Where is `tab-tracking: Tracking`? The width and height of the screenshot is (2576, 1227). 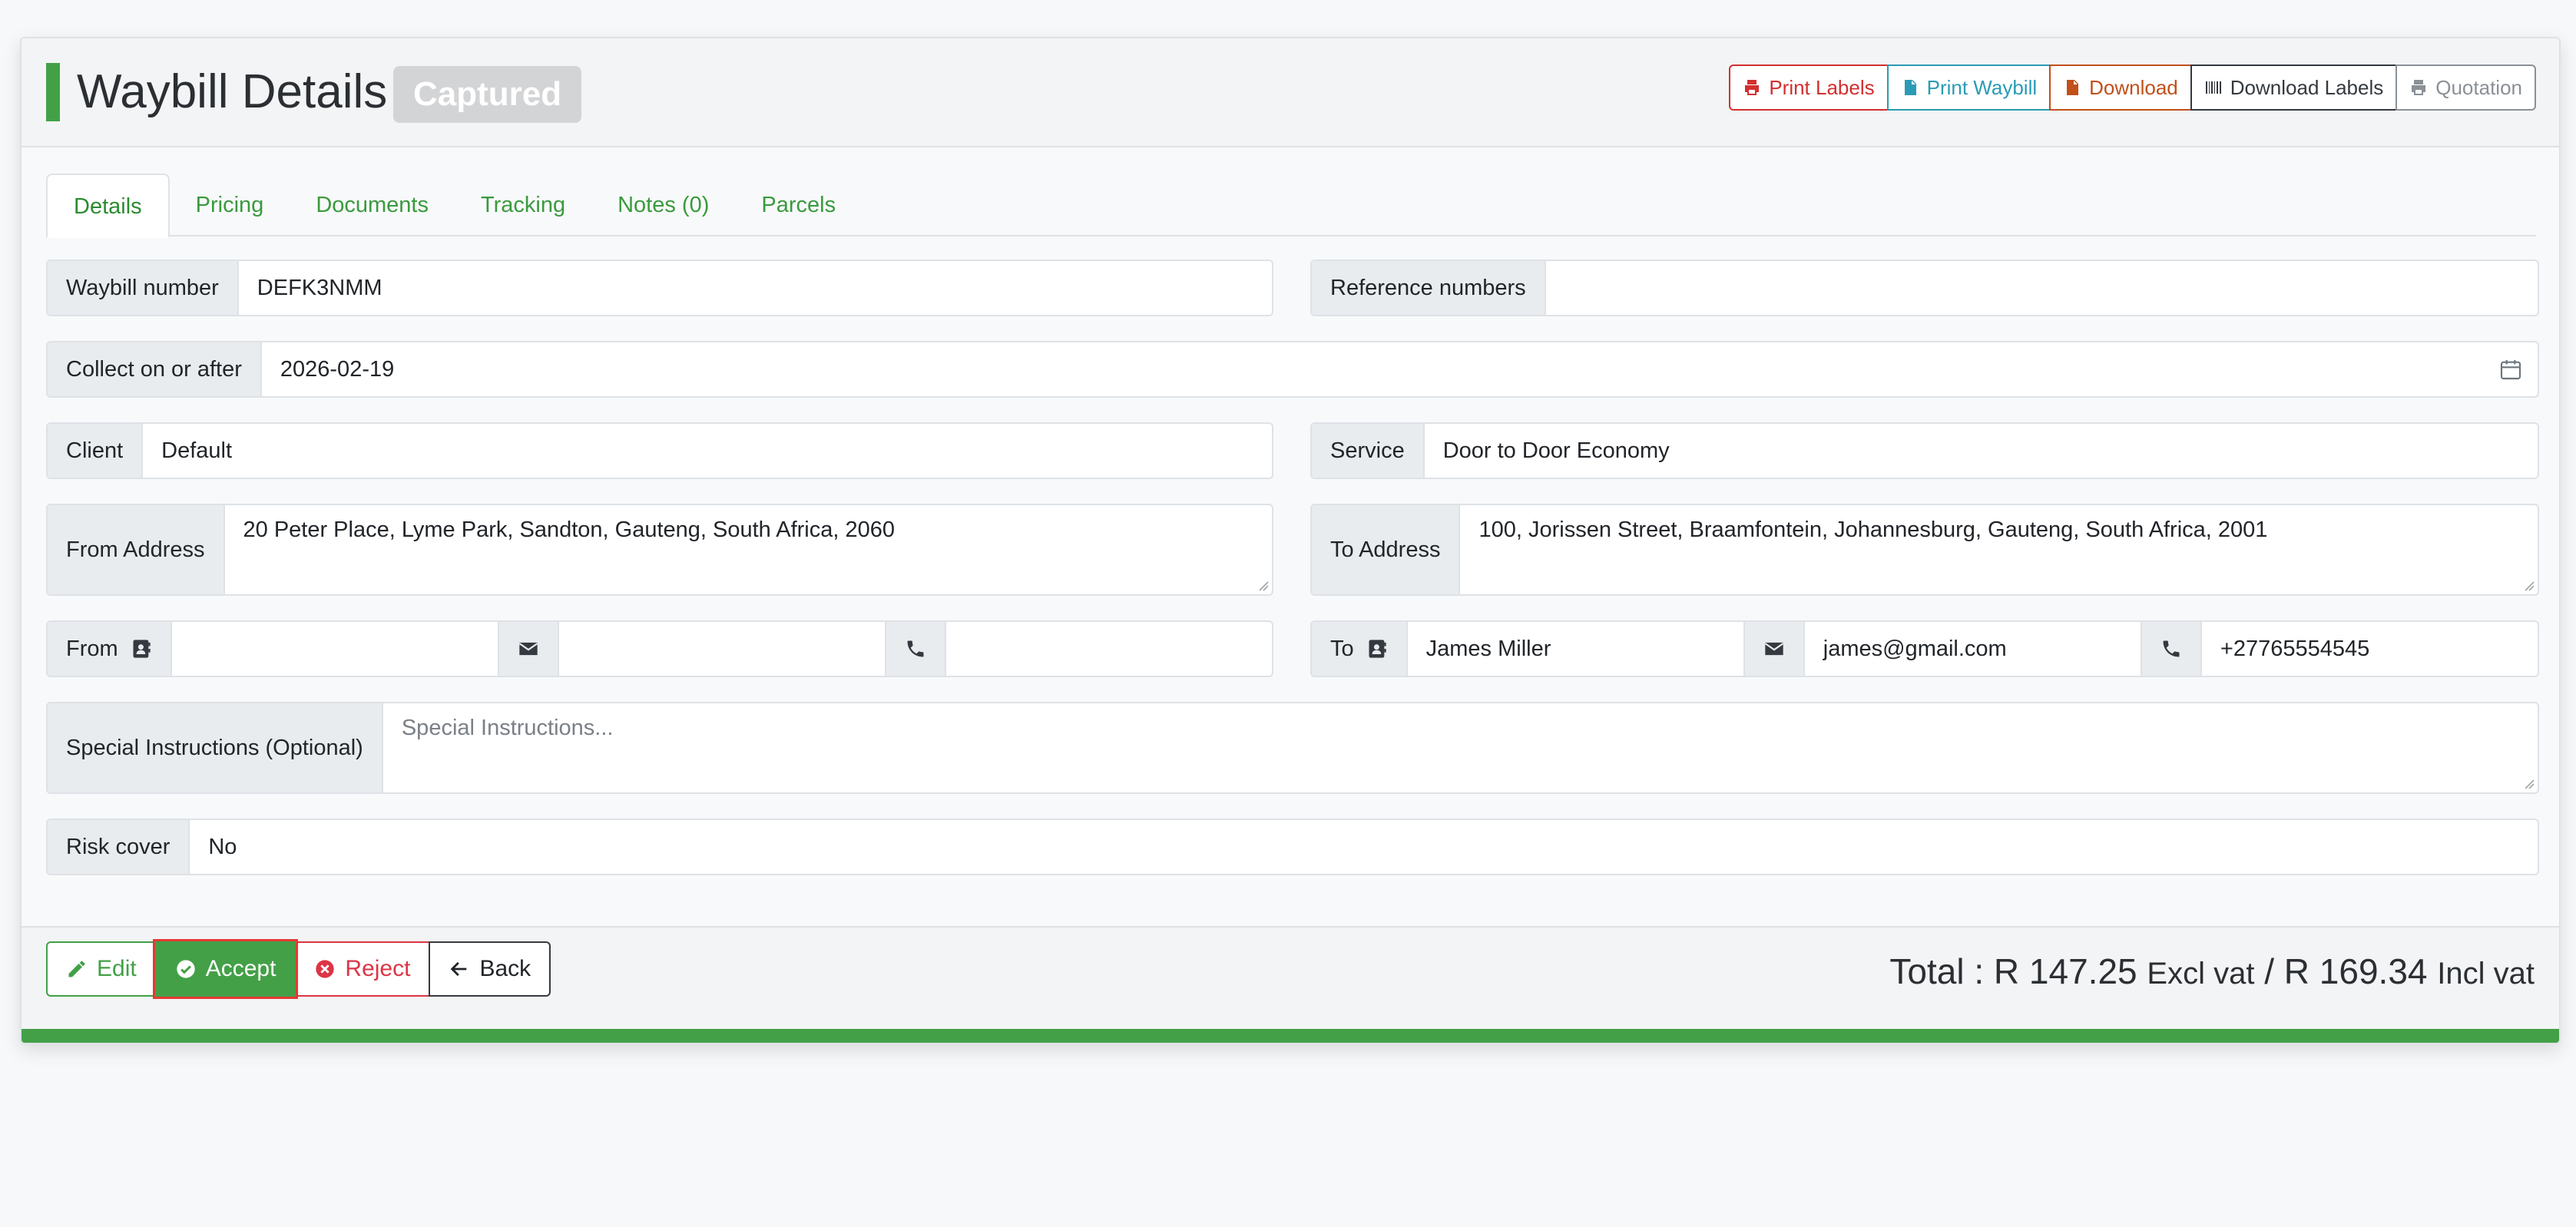
tab-tracking: Tracking is located at coordinates (523, 205).